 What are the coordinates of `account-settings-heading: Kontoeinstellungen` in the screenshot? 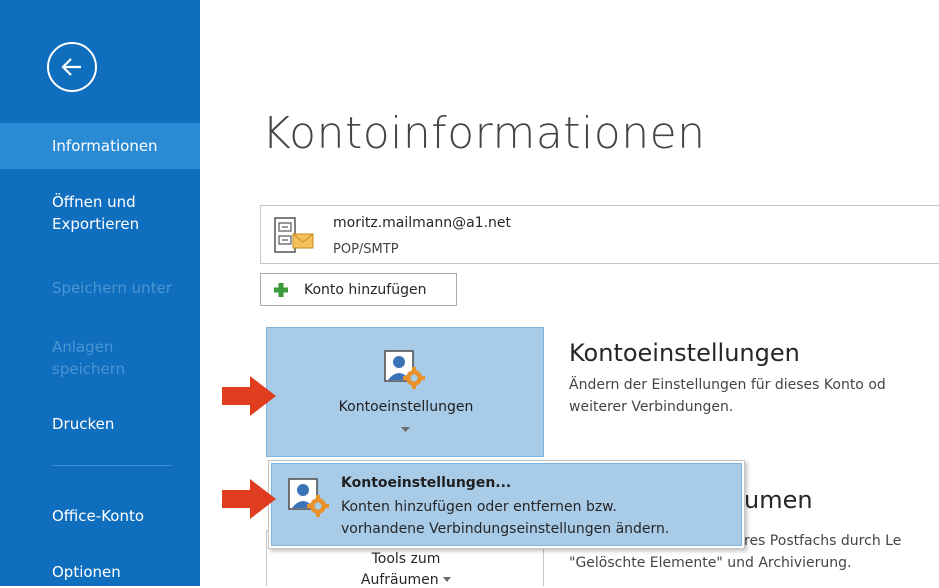 It's located at (684, 353).